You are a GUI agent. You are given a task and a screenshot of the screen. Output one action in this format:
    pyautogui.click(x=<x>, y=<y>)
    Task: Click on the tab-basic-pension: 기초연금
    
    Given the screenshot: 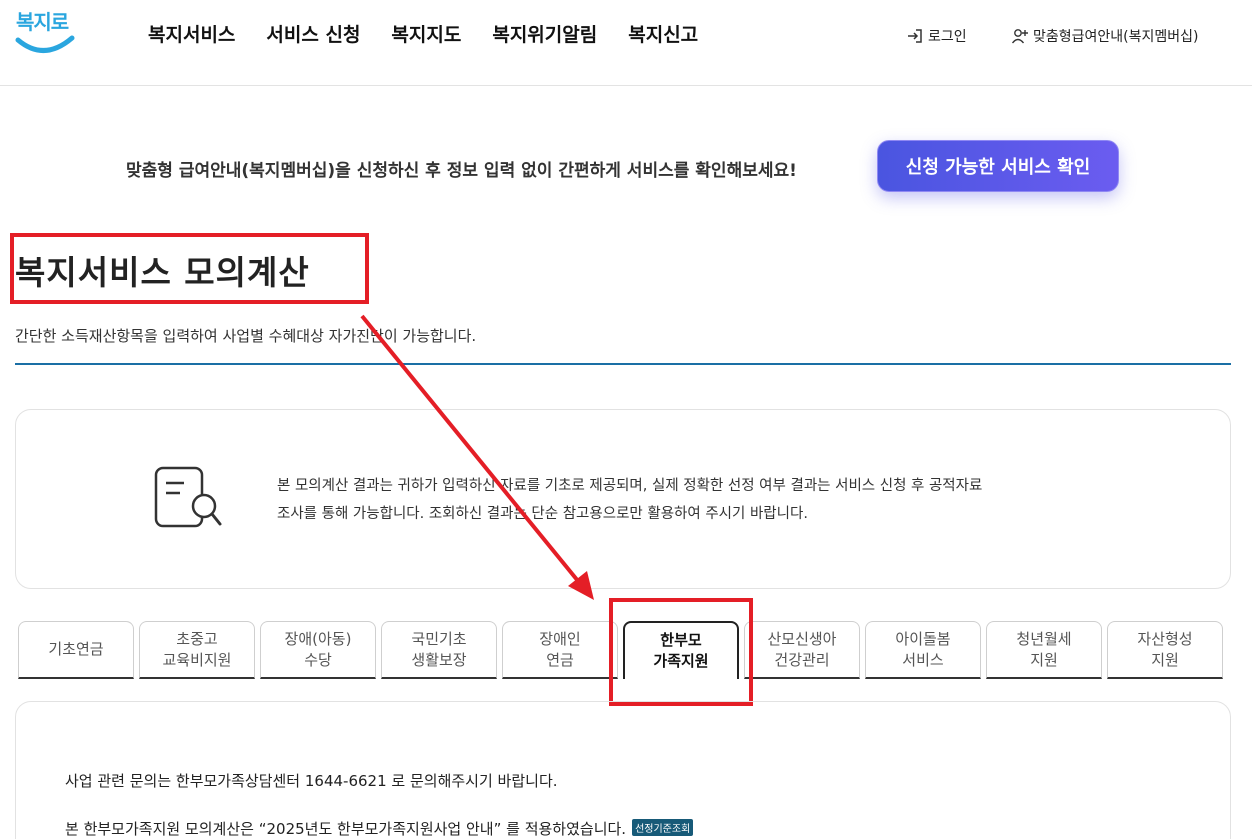 What is the action you would take?
    pyautogui.click(x=76, y=650)
    